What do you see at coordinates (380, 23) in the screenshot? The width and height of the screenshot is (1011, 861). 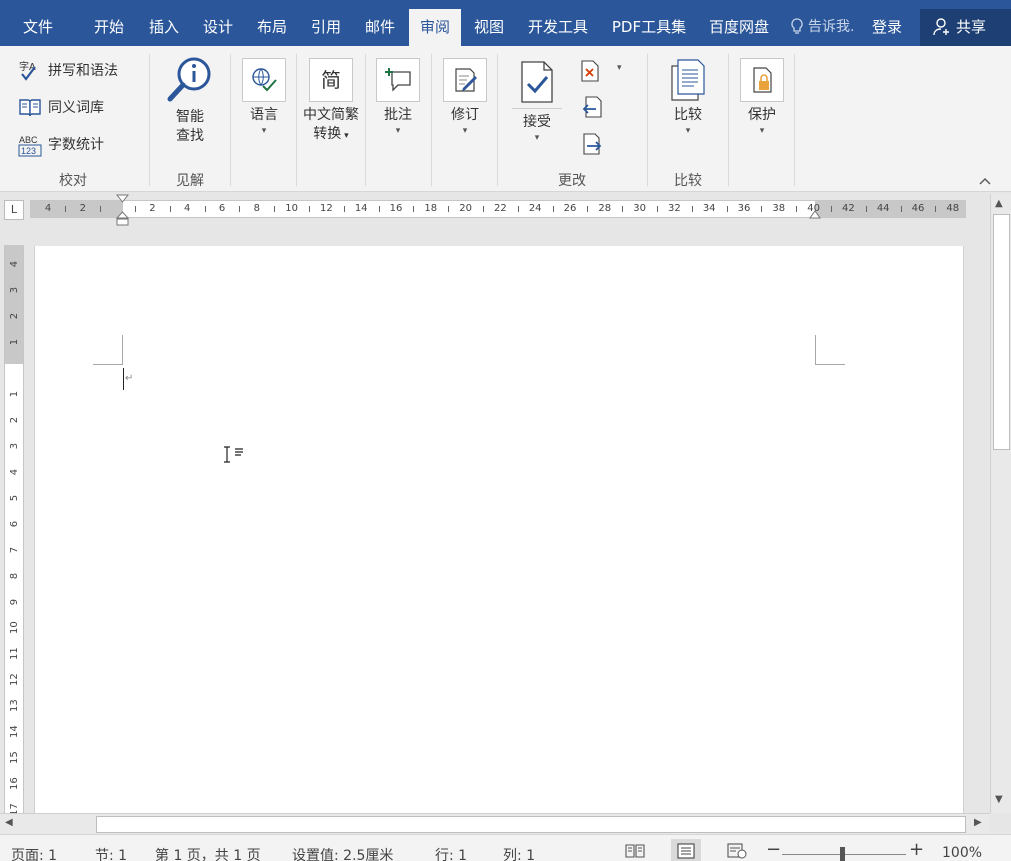 I see `tab-mailings: 邮件` at bounding box center [380, 23].